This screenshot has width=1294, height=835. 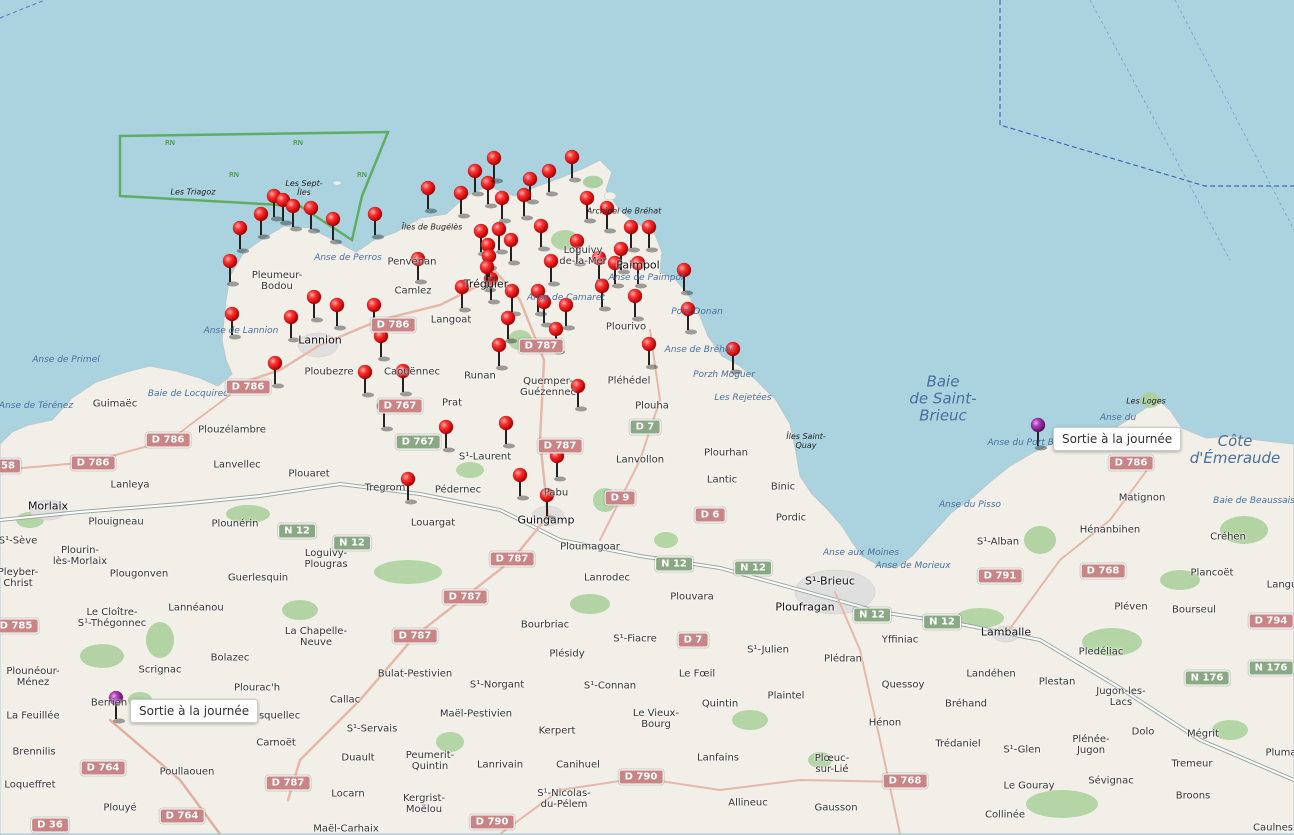 What do you see at coordinates (19, 626) in the screenshot?
I see `road-shield: D 785` at bounding box center [19, 626].